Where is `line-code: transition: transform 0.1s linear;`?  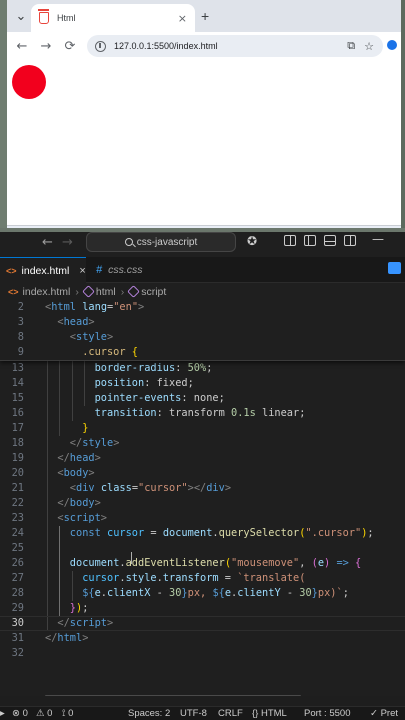
line-code: transition: transform 0.1s linear; is located at coordinates (200, 413).